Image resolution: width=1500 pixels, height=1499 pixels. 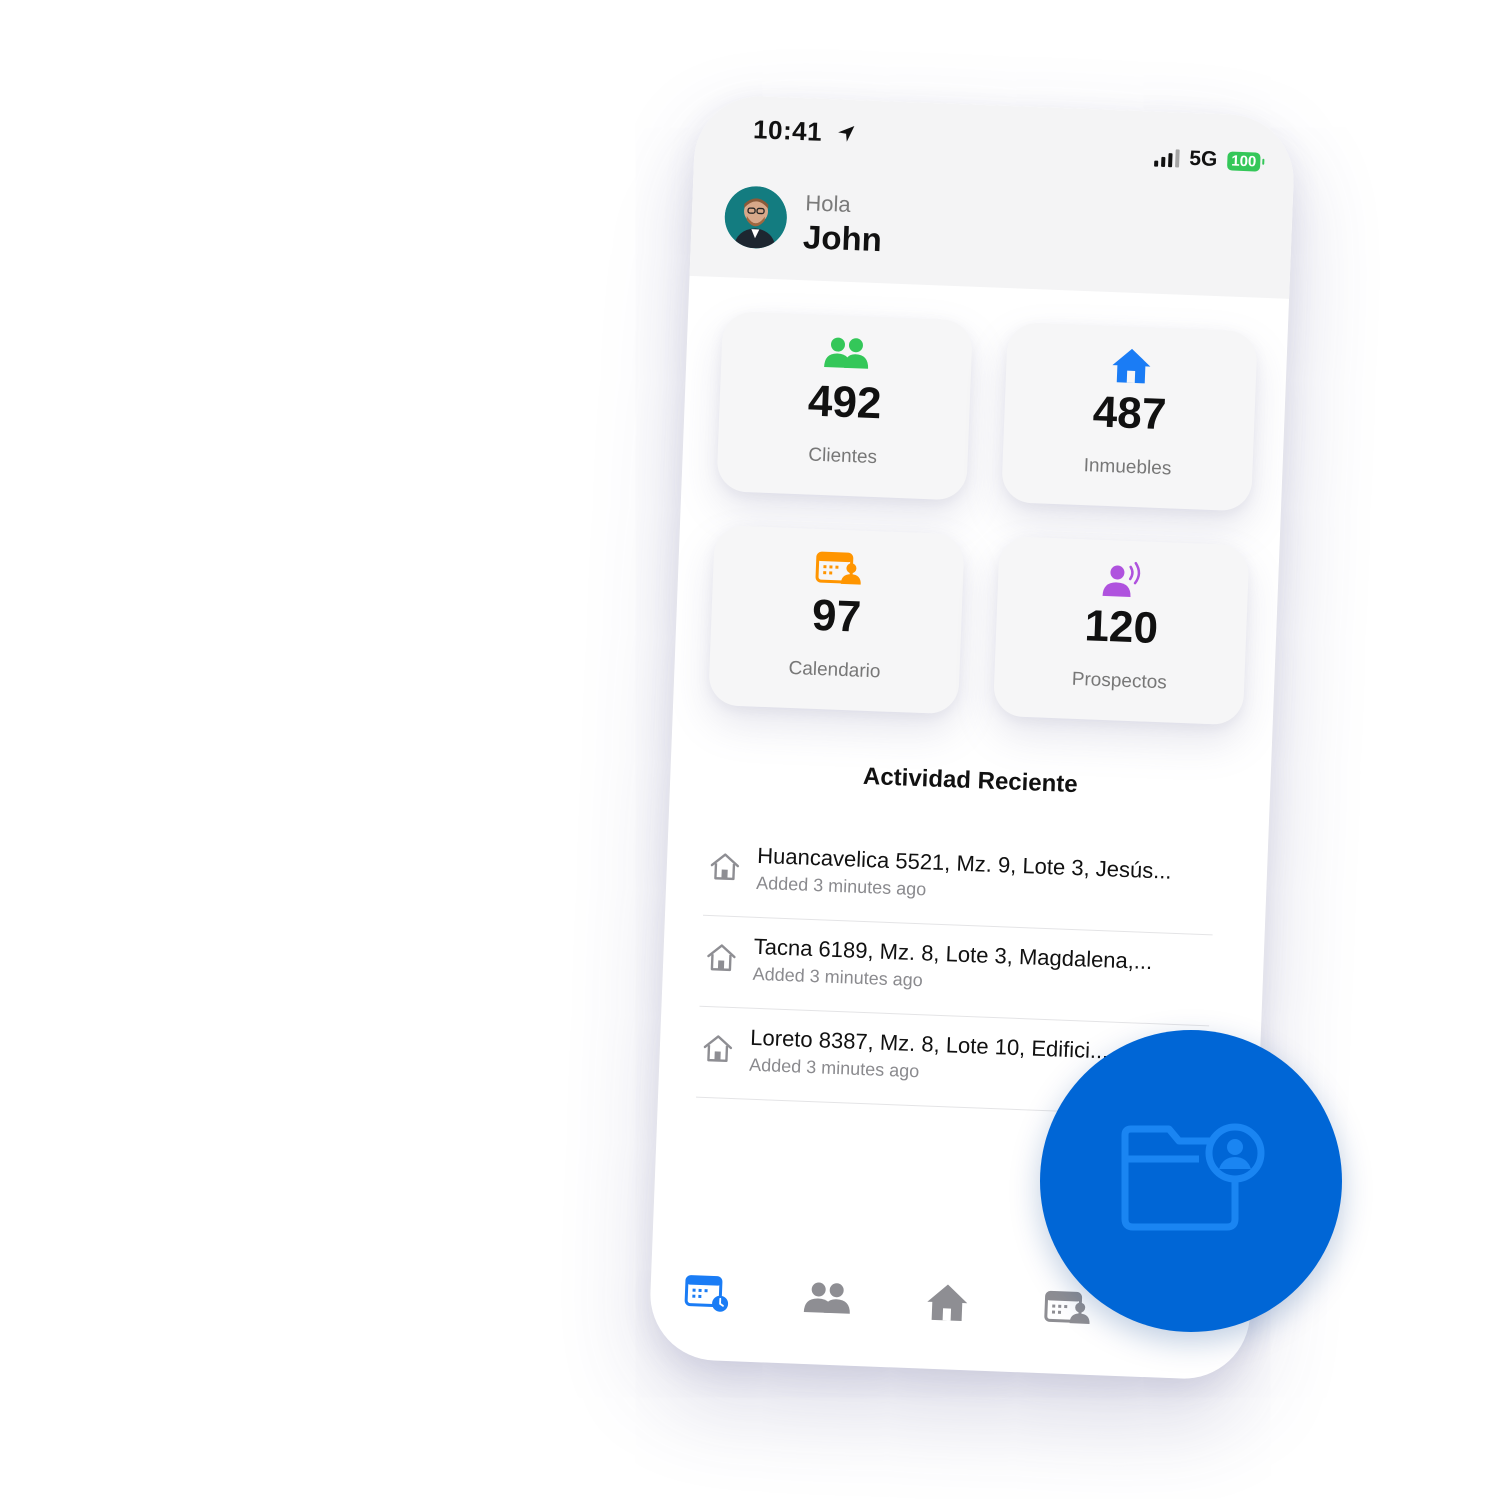 What do you see at coordinates (1243, 161) in the screenshot?
I see `battery-indicator: 100` at bounding box center [1243, 161].